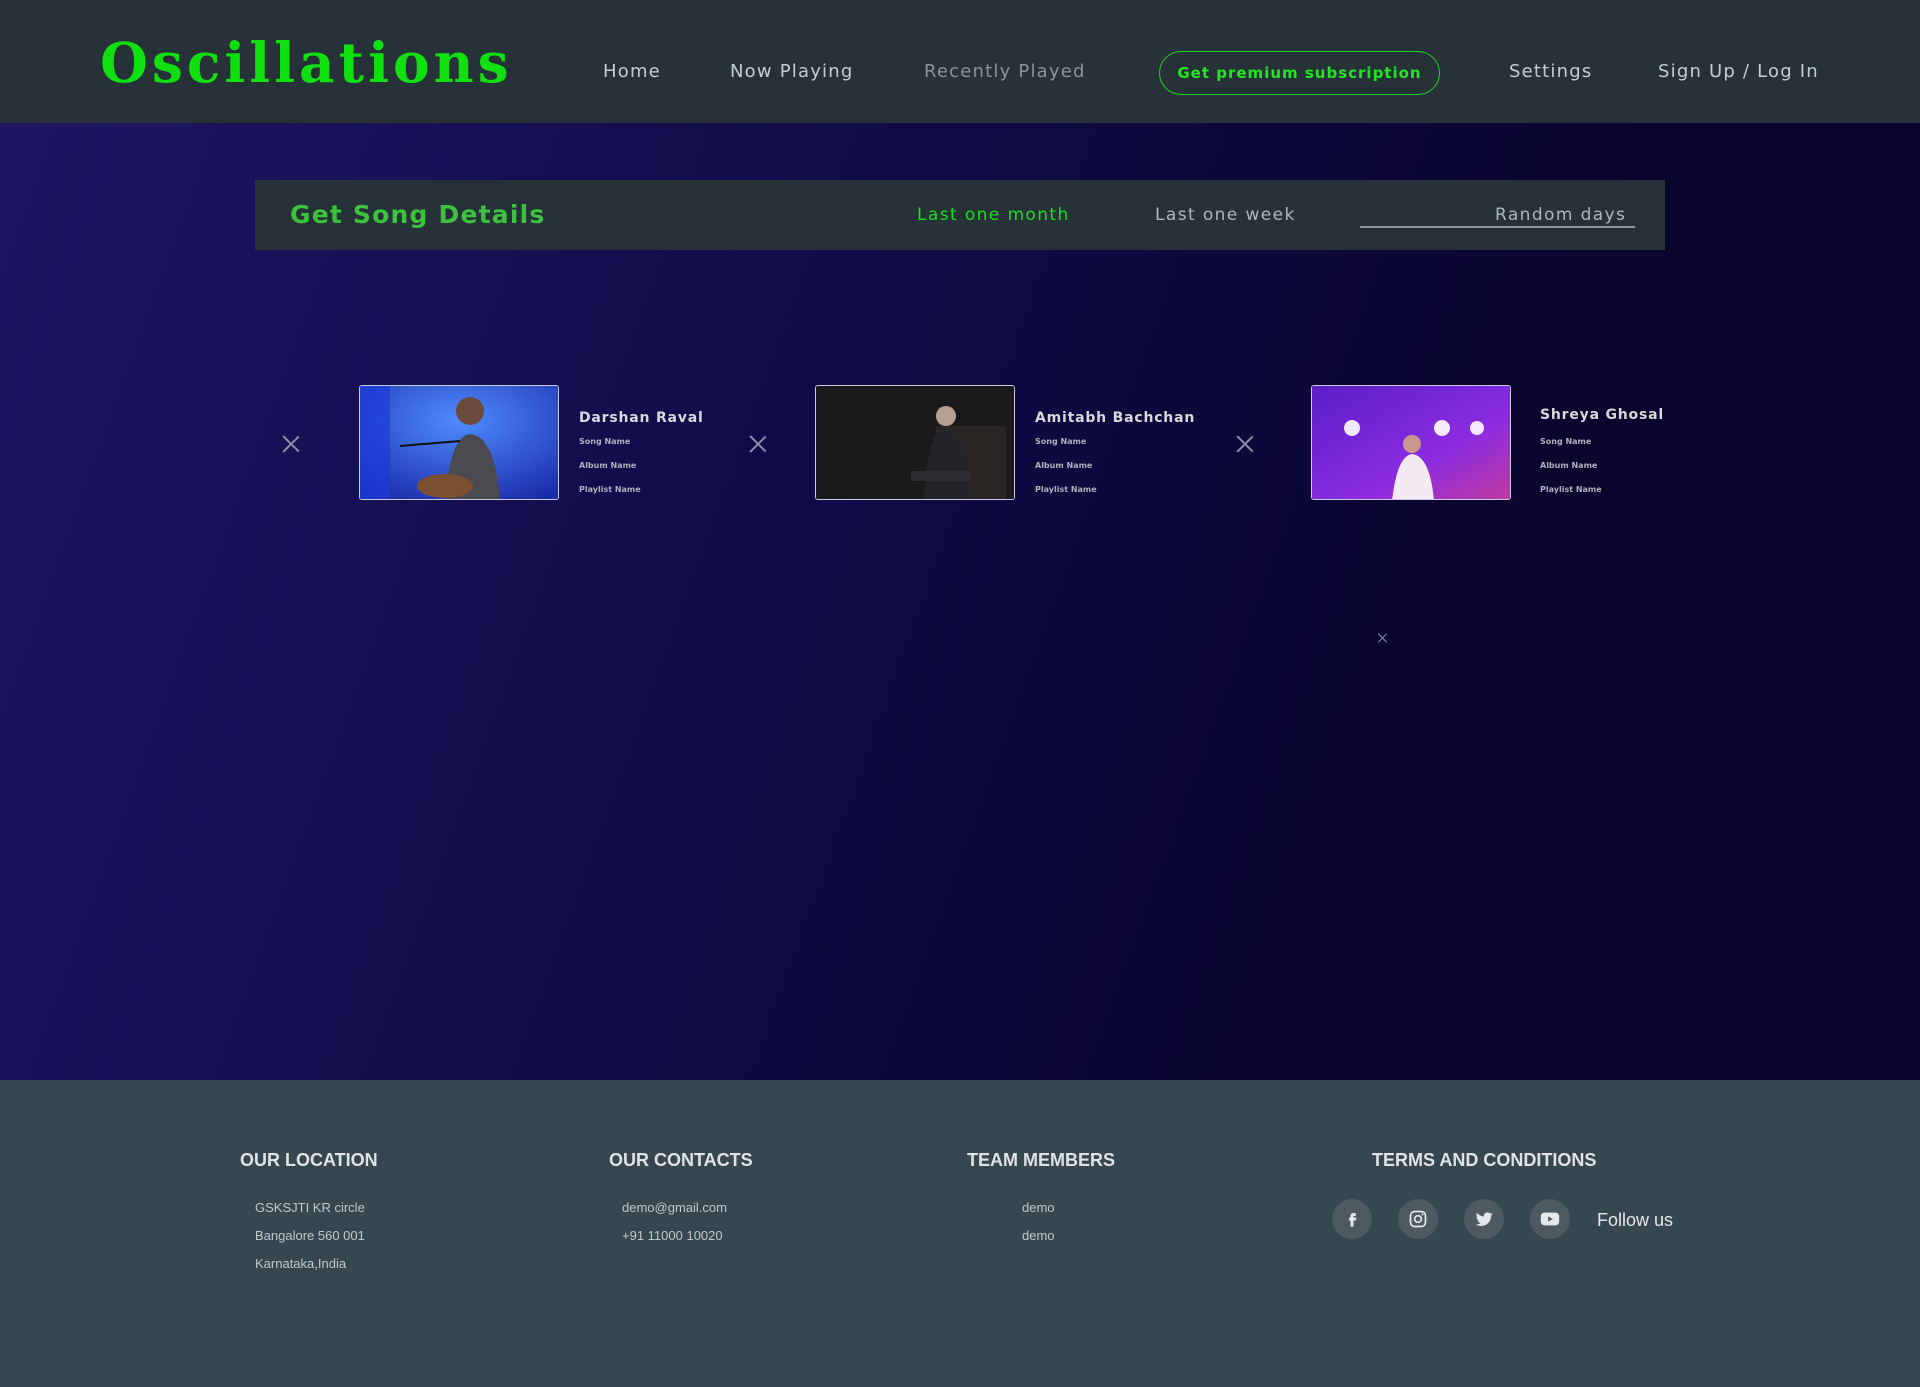  What do you see at coordinates (1418, 1219) in the screenshot?
I see `instagram-icon` at bounding box center [1418, 1219].